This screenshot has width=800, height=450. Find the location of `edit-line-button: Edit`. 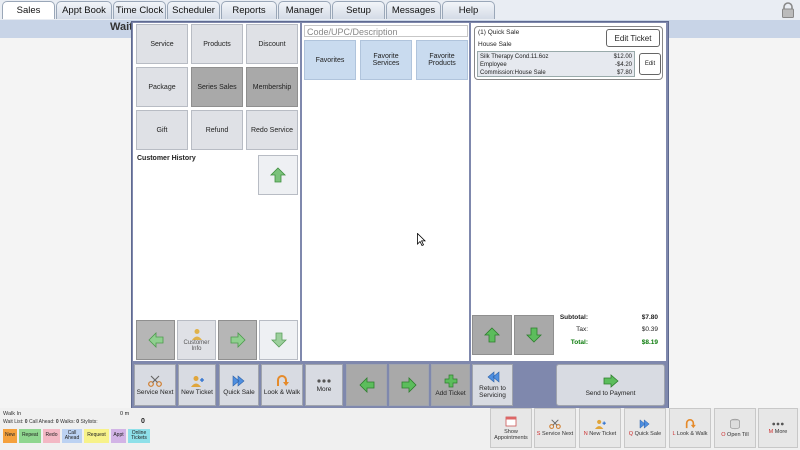

edit-line-button: Edit is located at coordinates (650, 64).